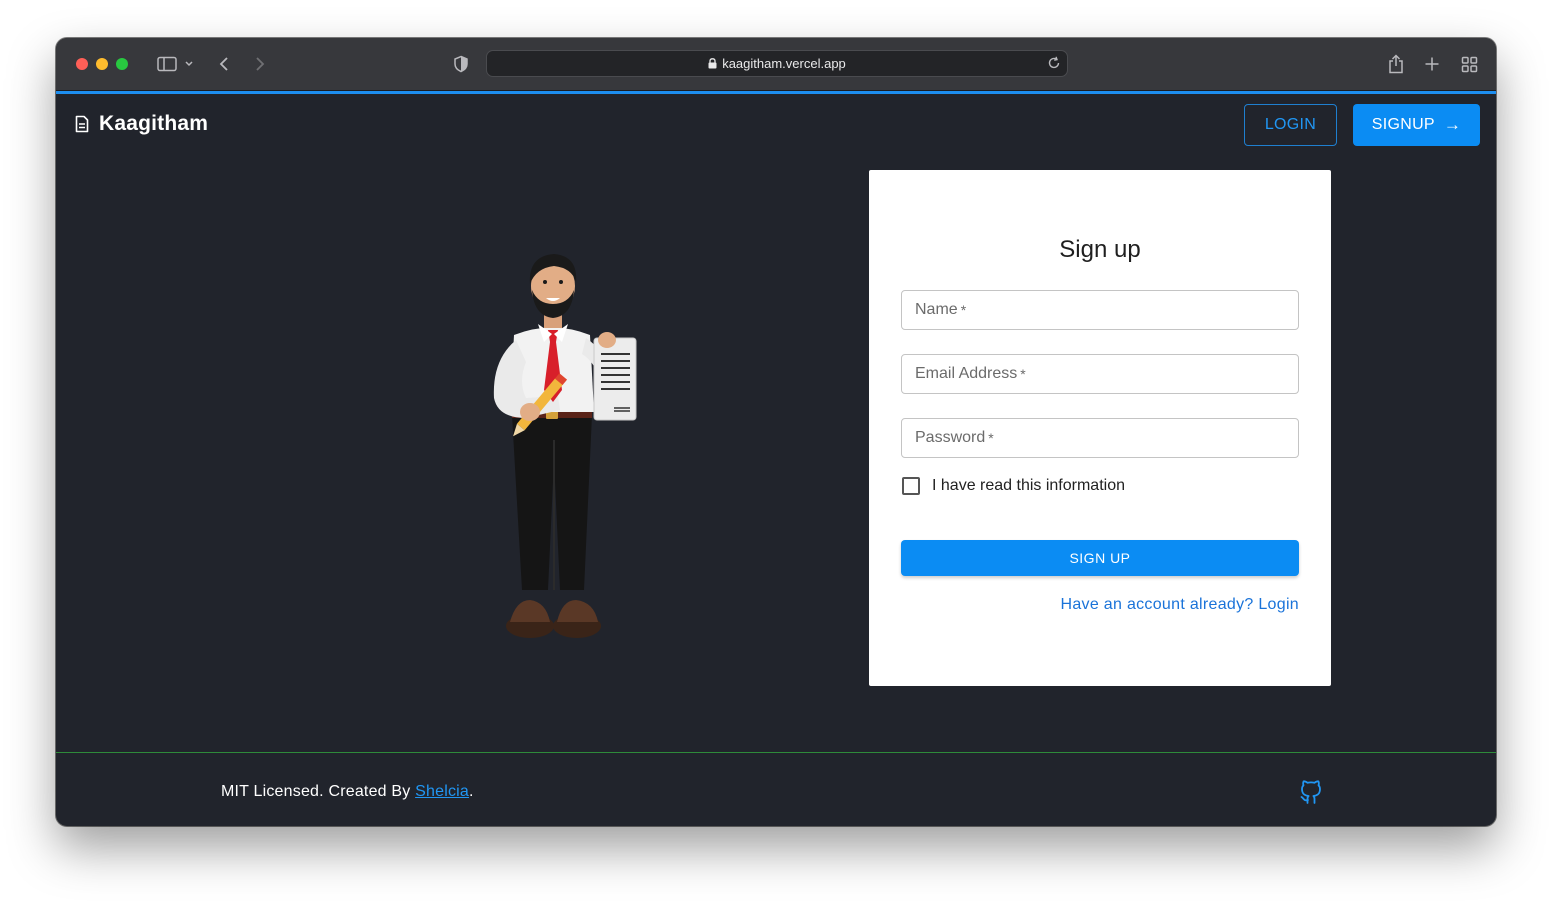 The width and height of the screenshot is (1552, 901). I want to click on signup-title: Sign up, so click(1100, 249).